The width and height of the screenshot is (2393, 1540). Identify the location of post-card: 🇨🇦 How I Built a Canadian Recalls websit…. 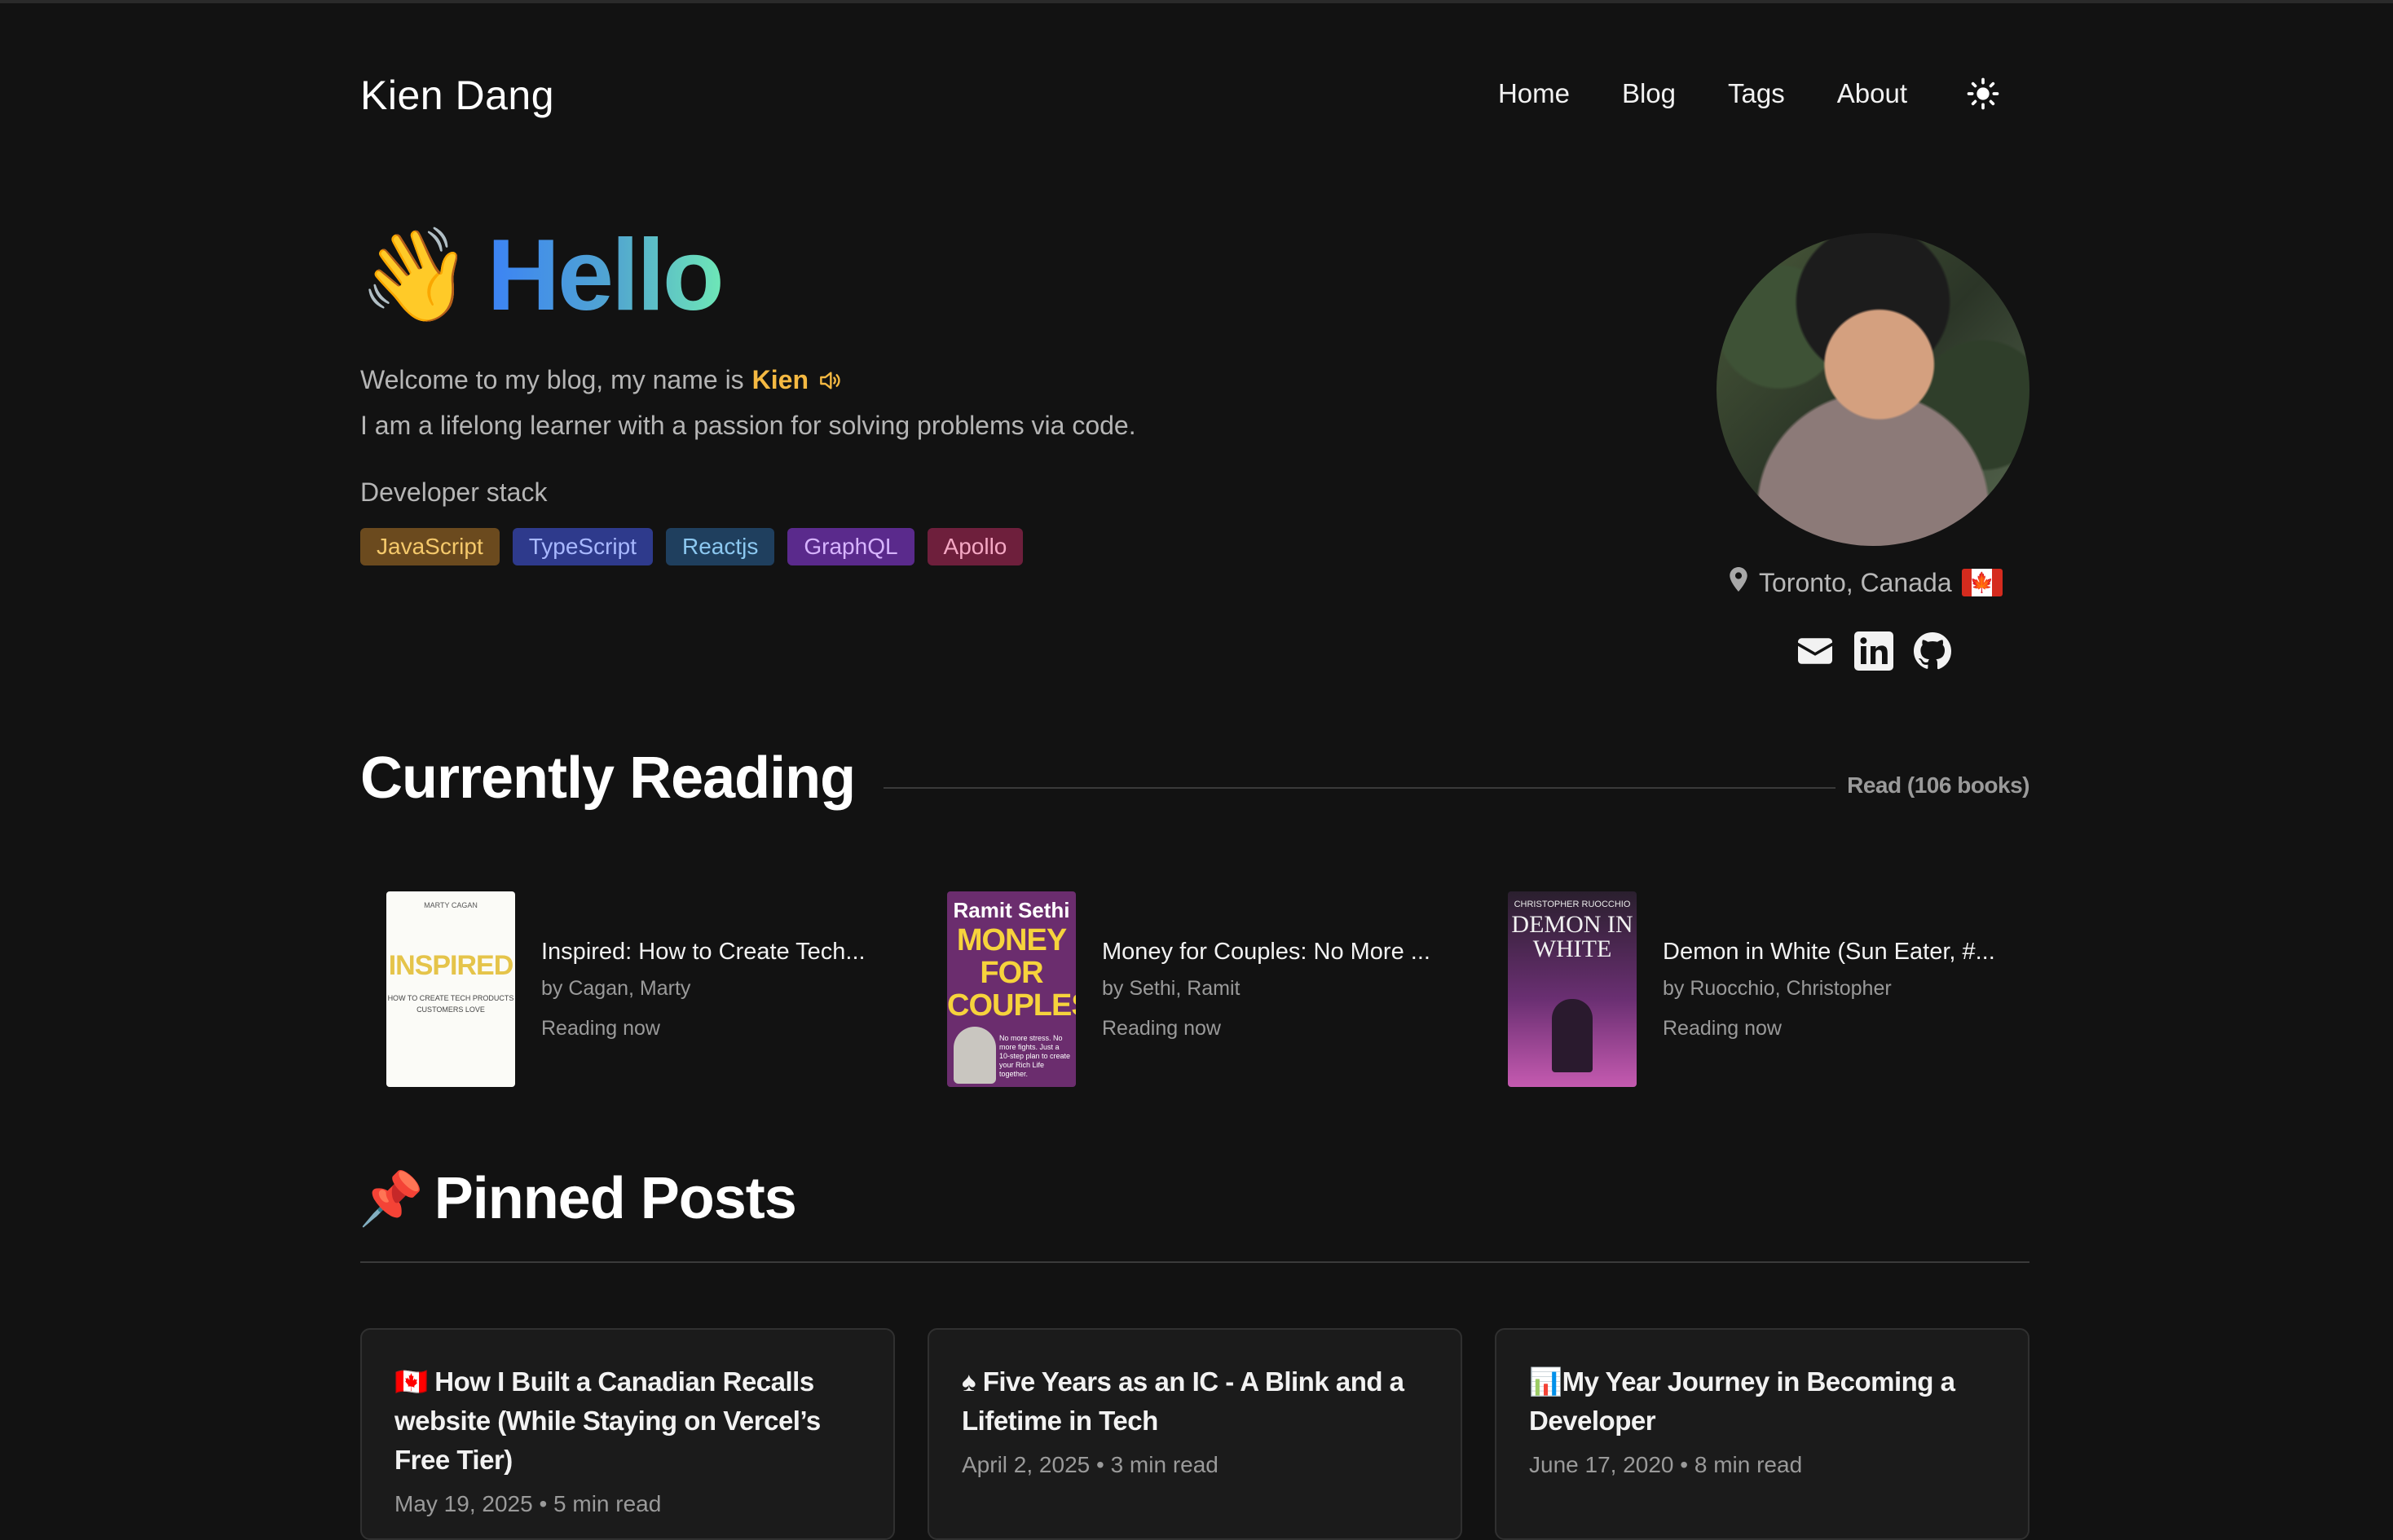
(628, 1434).